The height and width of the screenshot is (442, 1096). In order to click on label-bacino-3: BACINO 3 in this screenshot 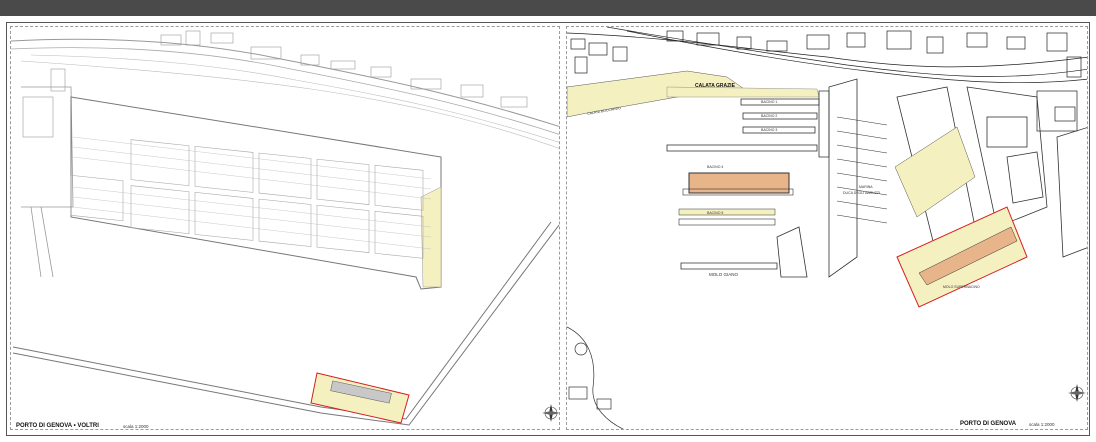, I will do `click(769, 130)`.